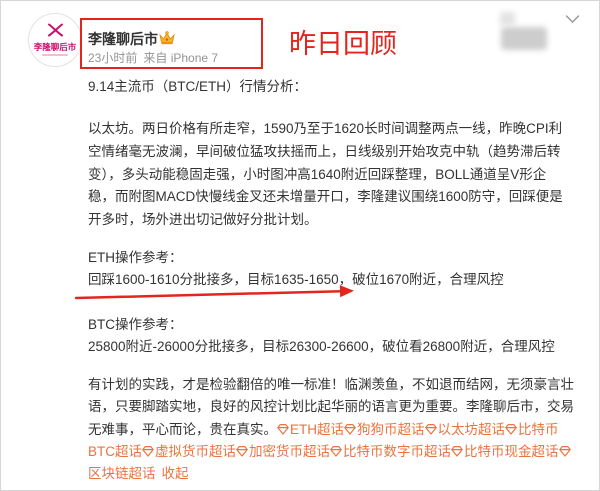 This screenshot has height=491, width=600. I want to click on annotation-label: 昨日回顾, so click(343, 44).